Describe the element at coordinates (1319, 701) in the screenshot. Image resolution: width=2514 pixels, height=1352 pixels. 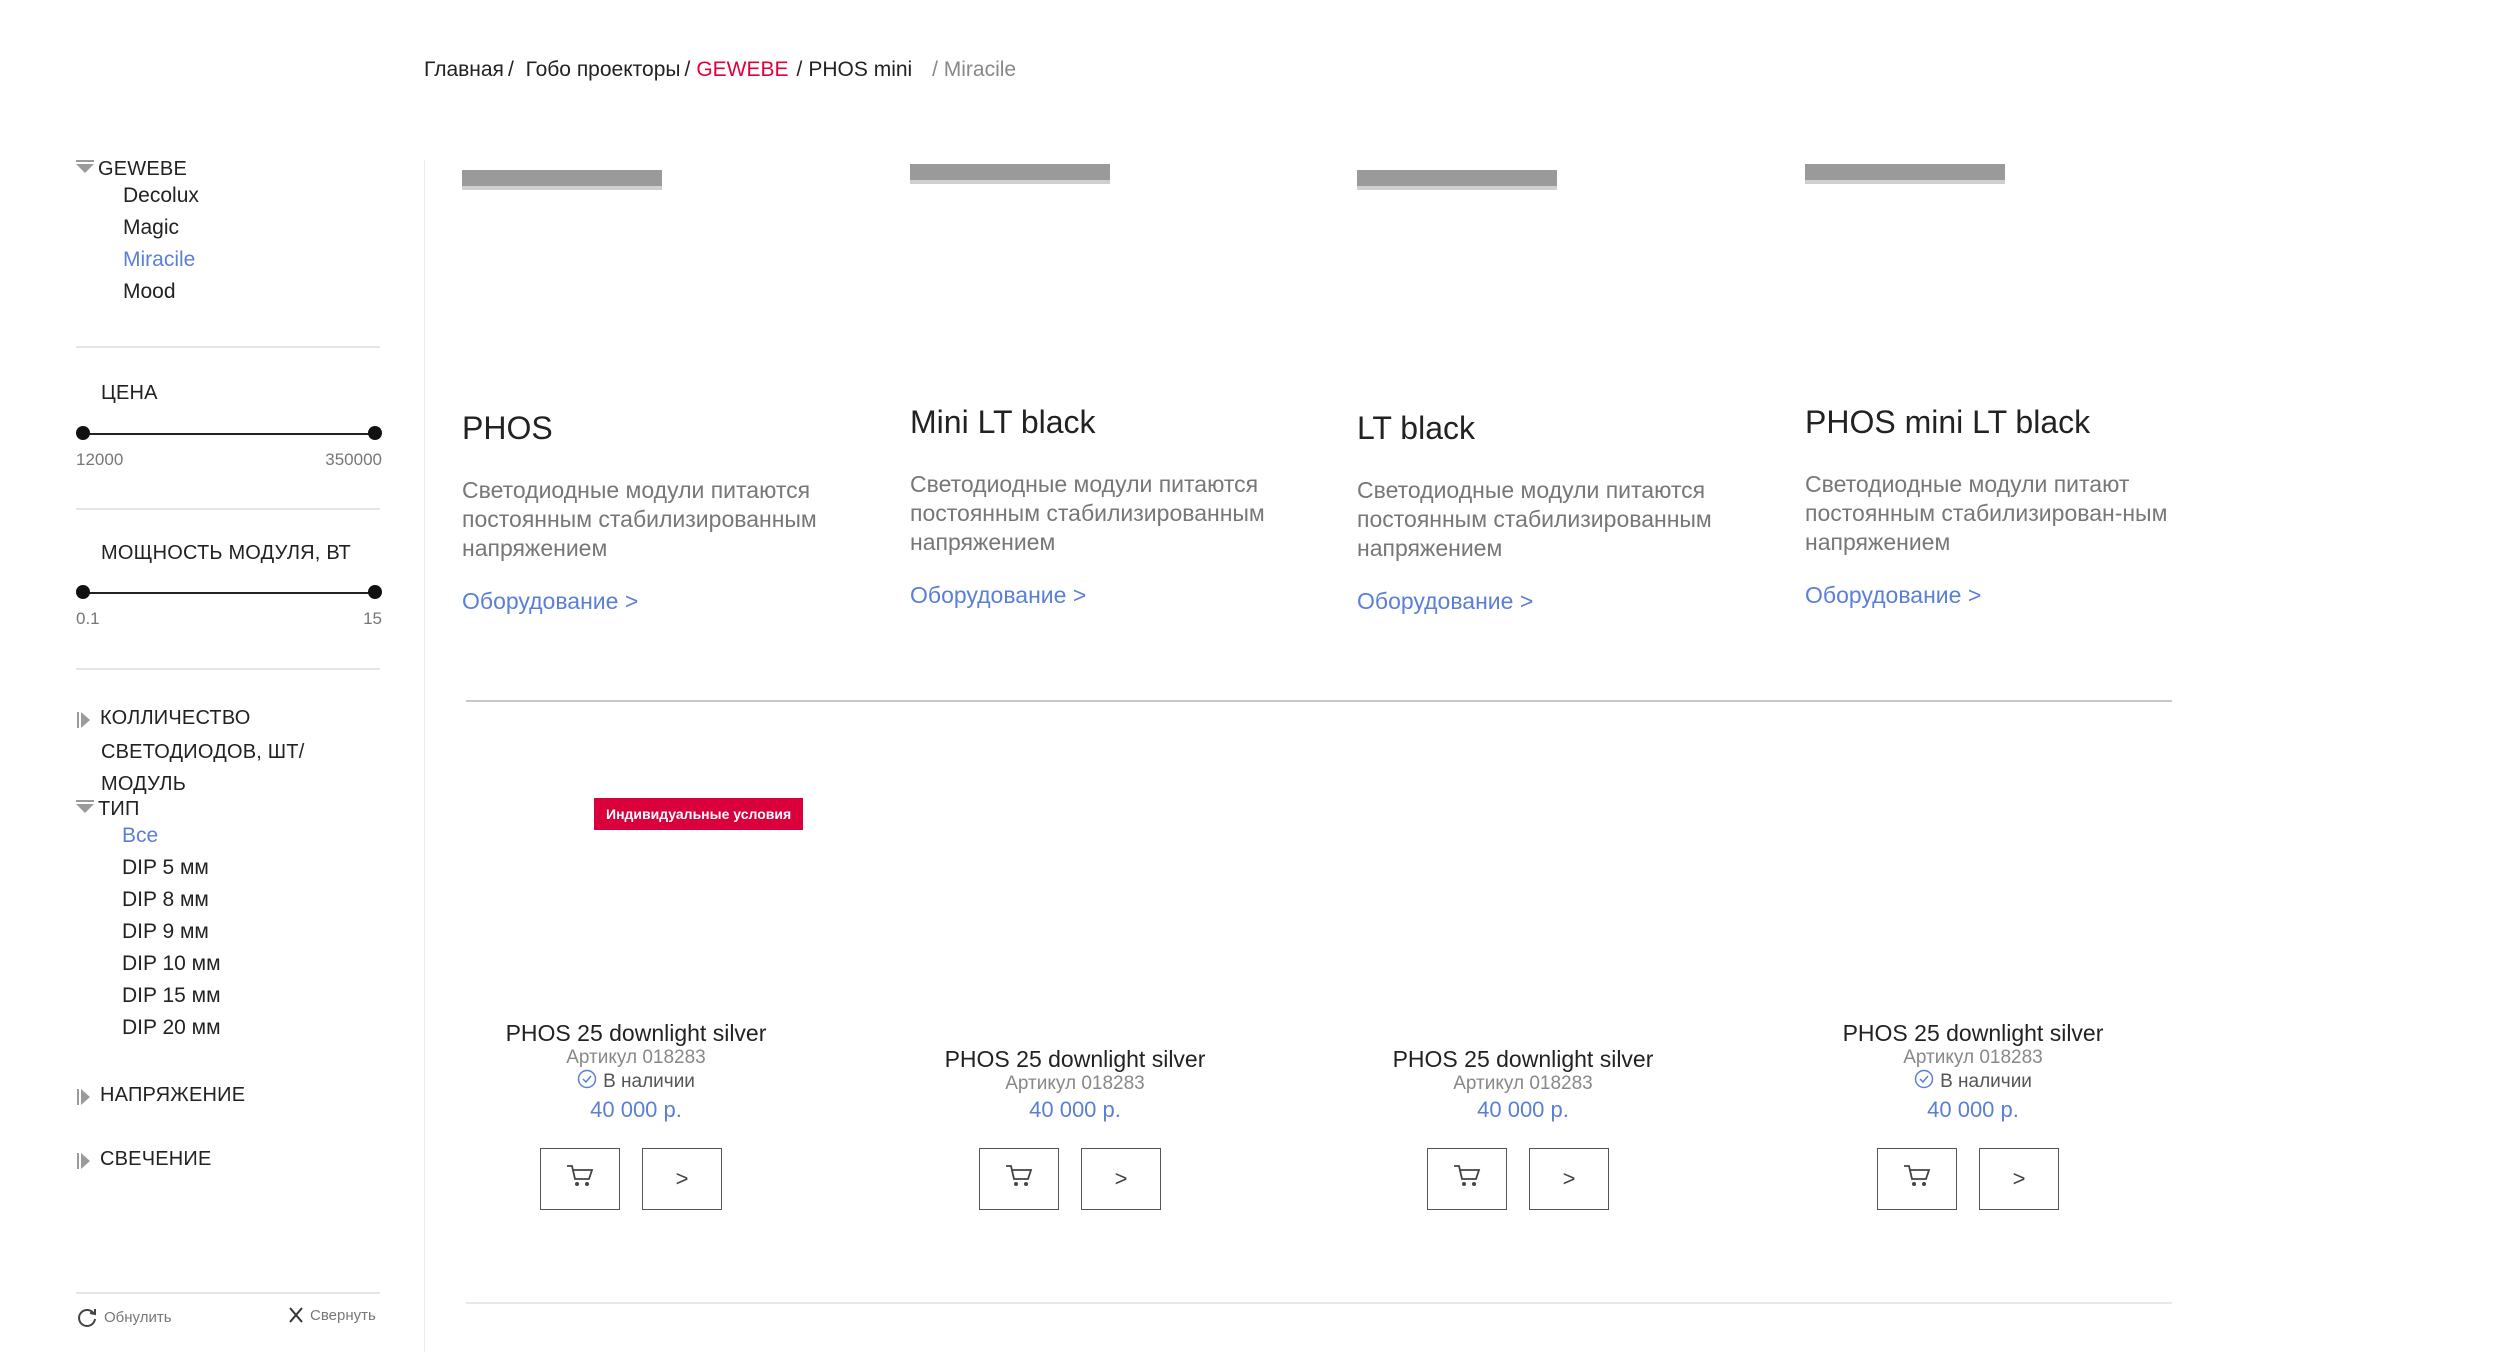
I see `section-divider` at that location.